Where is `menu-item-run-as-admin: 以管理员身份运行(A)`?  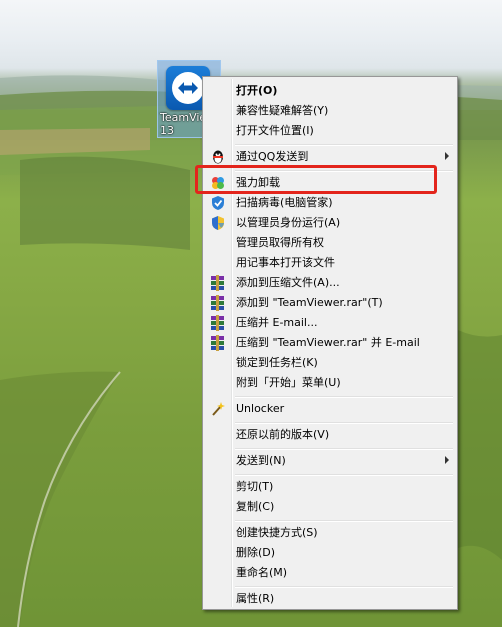
menu-item-run-as-admin: 以管理员身份运行(A) is located at coordinates (330, 223).